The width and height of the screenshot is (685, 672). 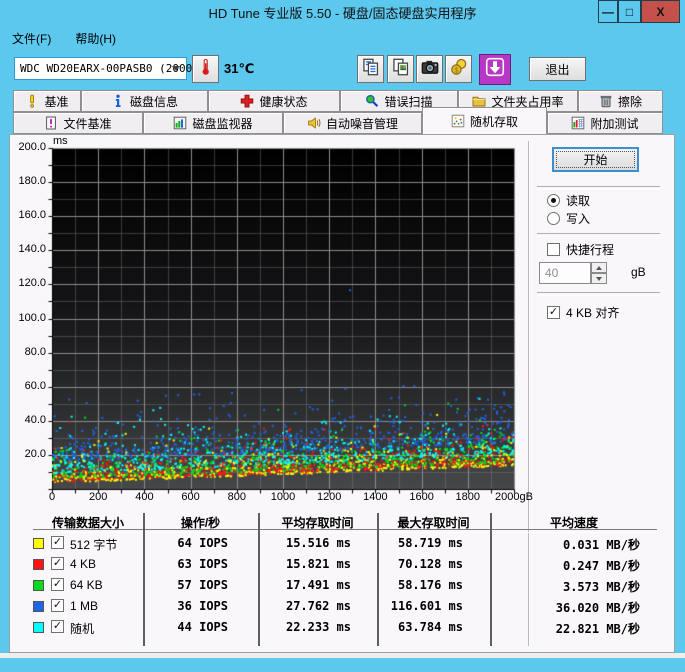 What do you see at coordinates (83, 564) in the screenshot?
I see `series-label: 4 KB` at bounding box center [83, 564].